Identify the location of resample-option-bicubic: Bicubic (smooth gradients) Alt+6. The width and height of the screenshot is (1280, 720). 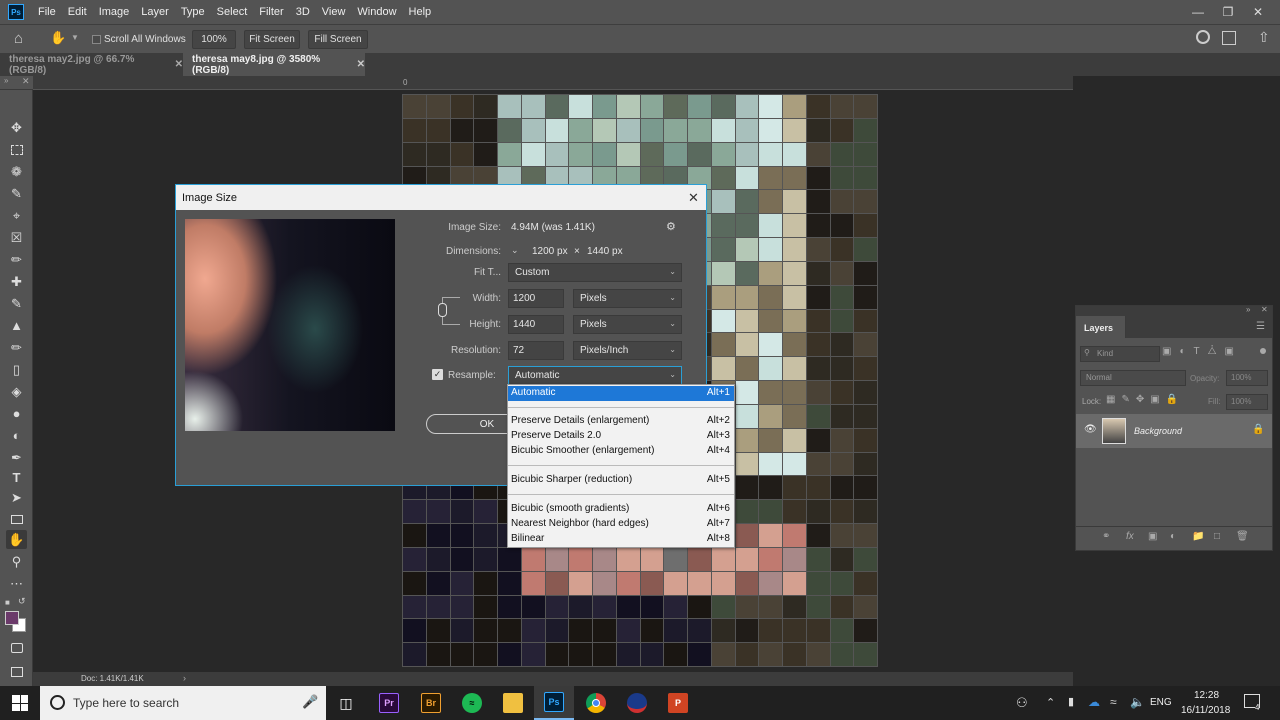
(621, 509).